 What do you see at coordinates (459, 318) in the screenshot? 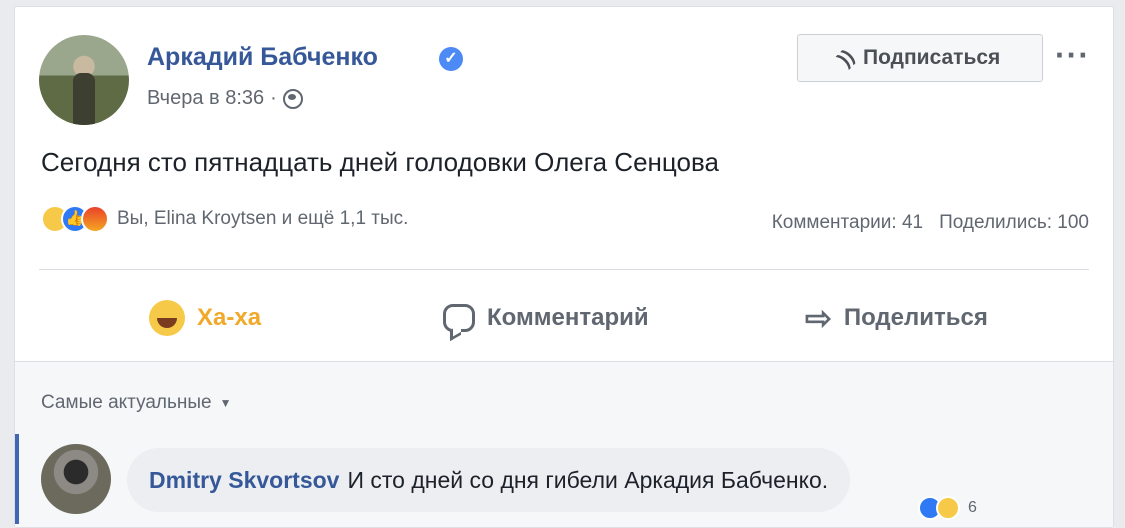
I see `comment-icon` at bounding box center [459, 318].